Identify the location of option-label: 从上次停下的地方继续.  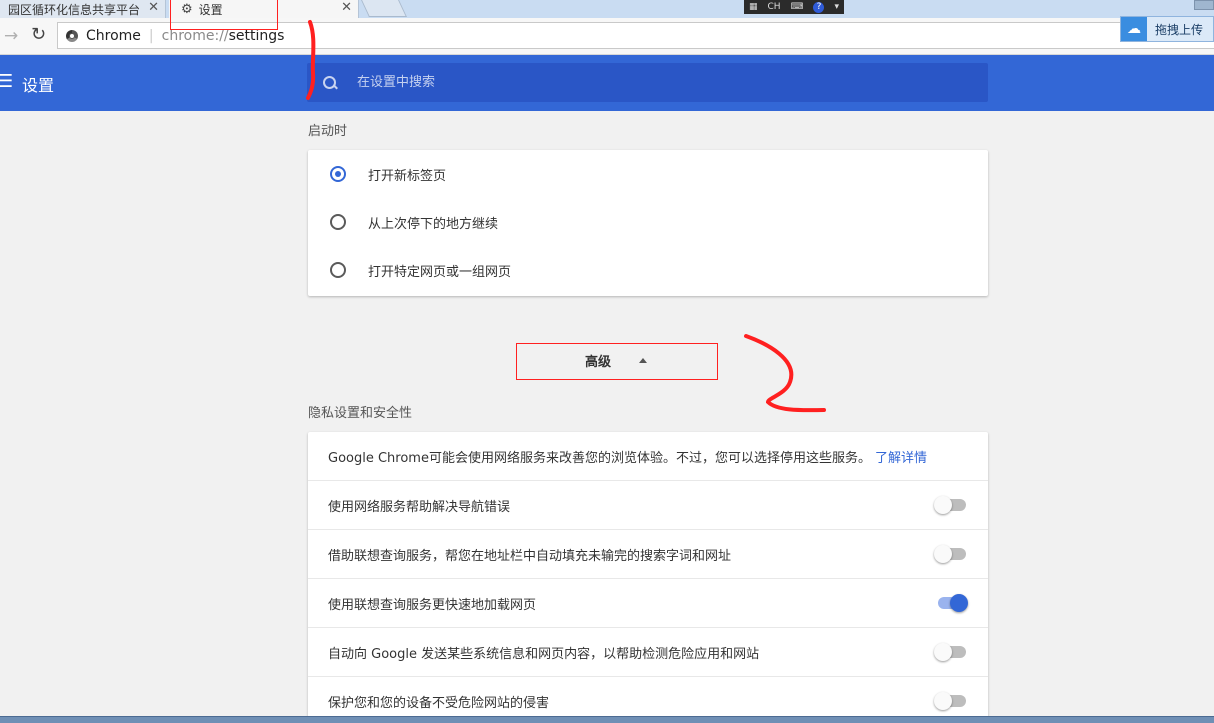
(433, 224).